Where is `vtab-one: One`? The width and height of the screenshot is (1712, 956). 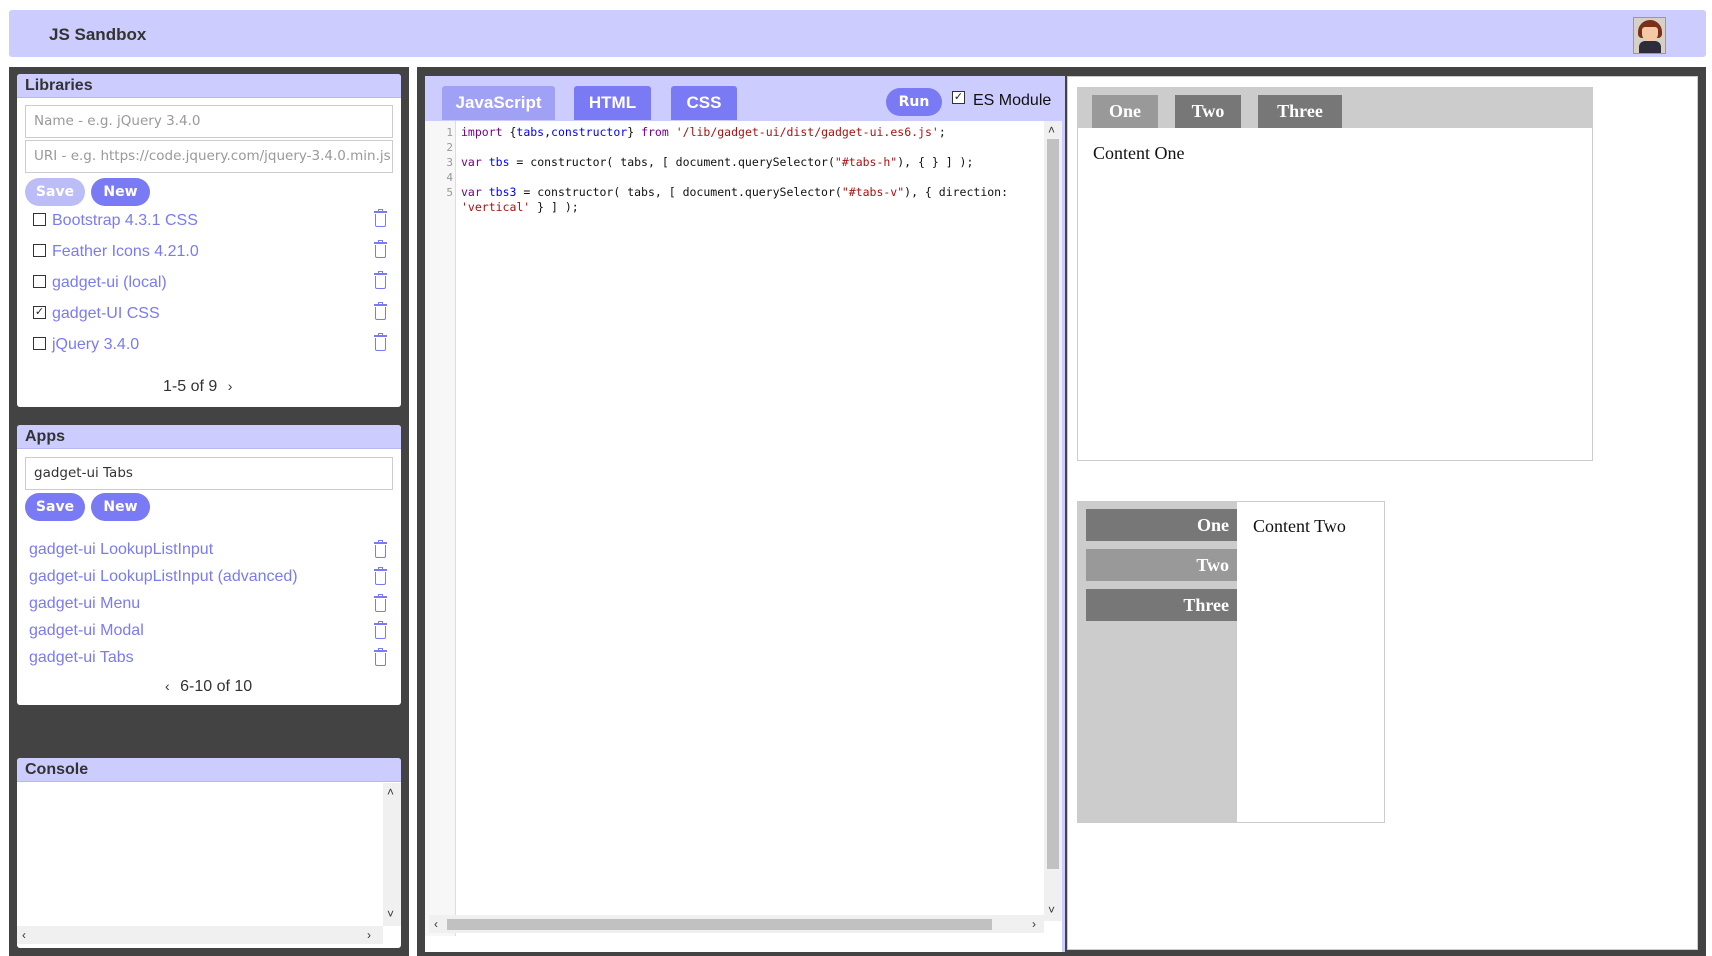
vtab-one: One is located at coordinates (1161, 525).